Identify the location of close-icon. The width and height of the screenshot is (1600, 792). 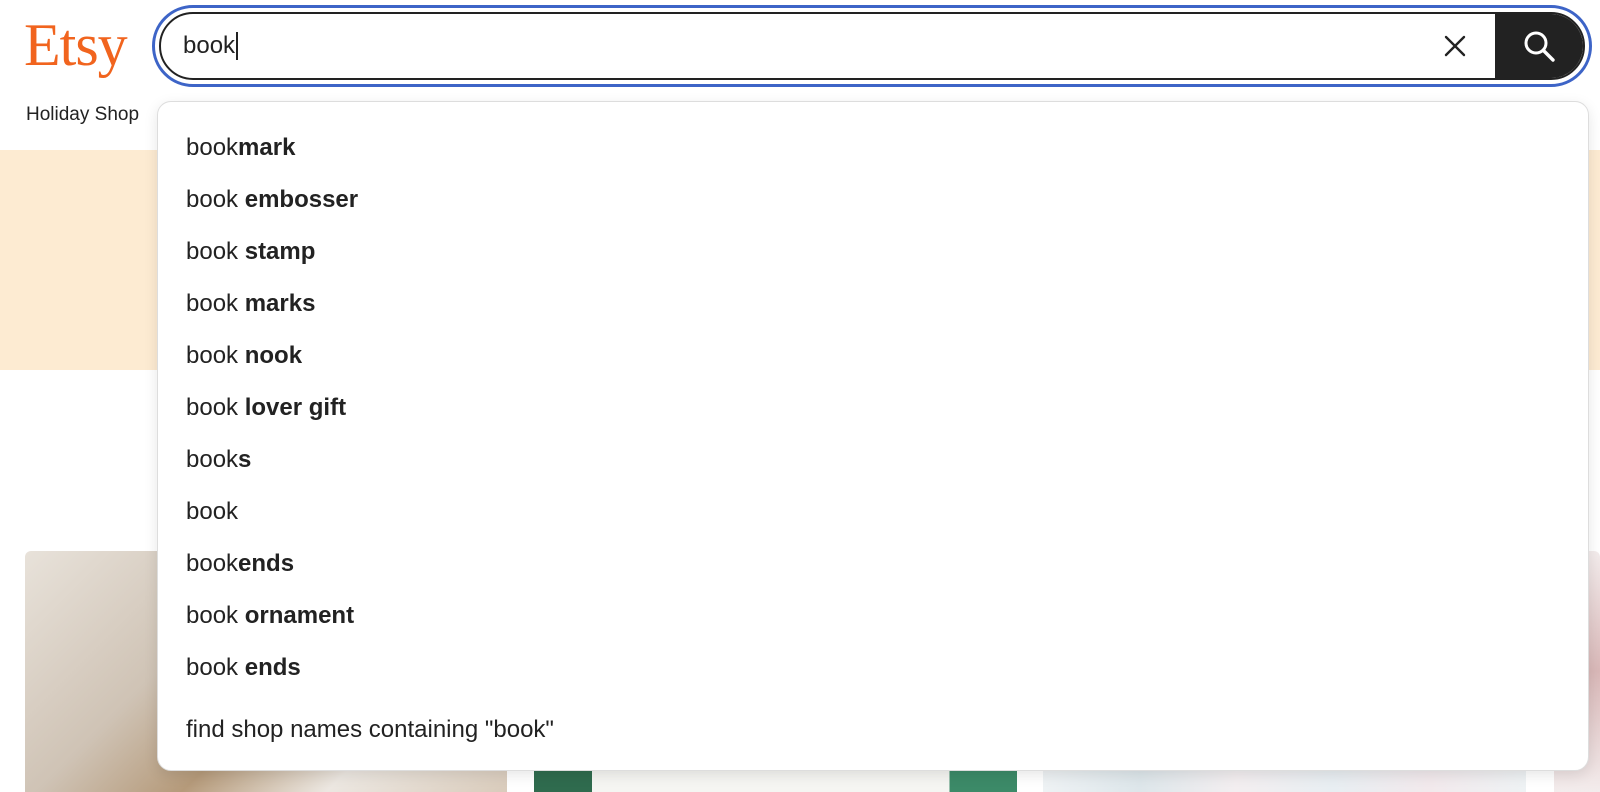
(1455, 46).